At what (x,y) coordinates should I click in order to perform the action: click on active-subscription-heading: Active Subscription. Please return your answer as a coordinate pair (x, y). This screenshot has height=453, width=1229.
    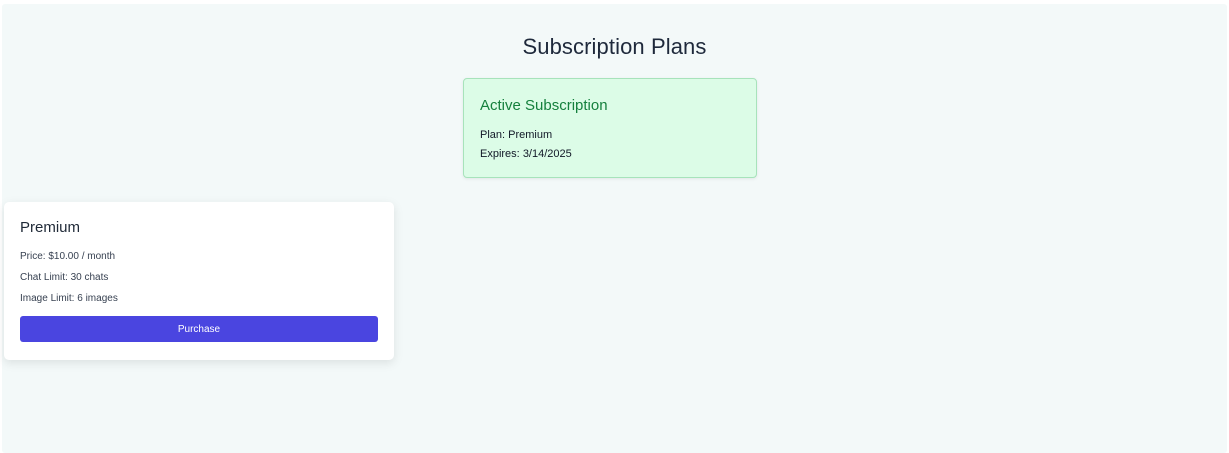
    Looking at the image, I should click on (544, 105).